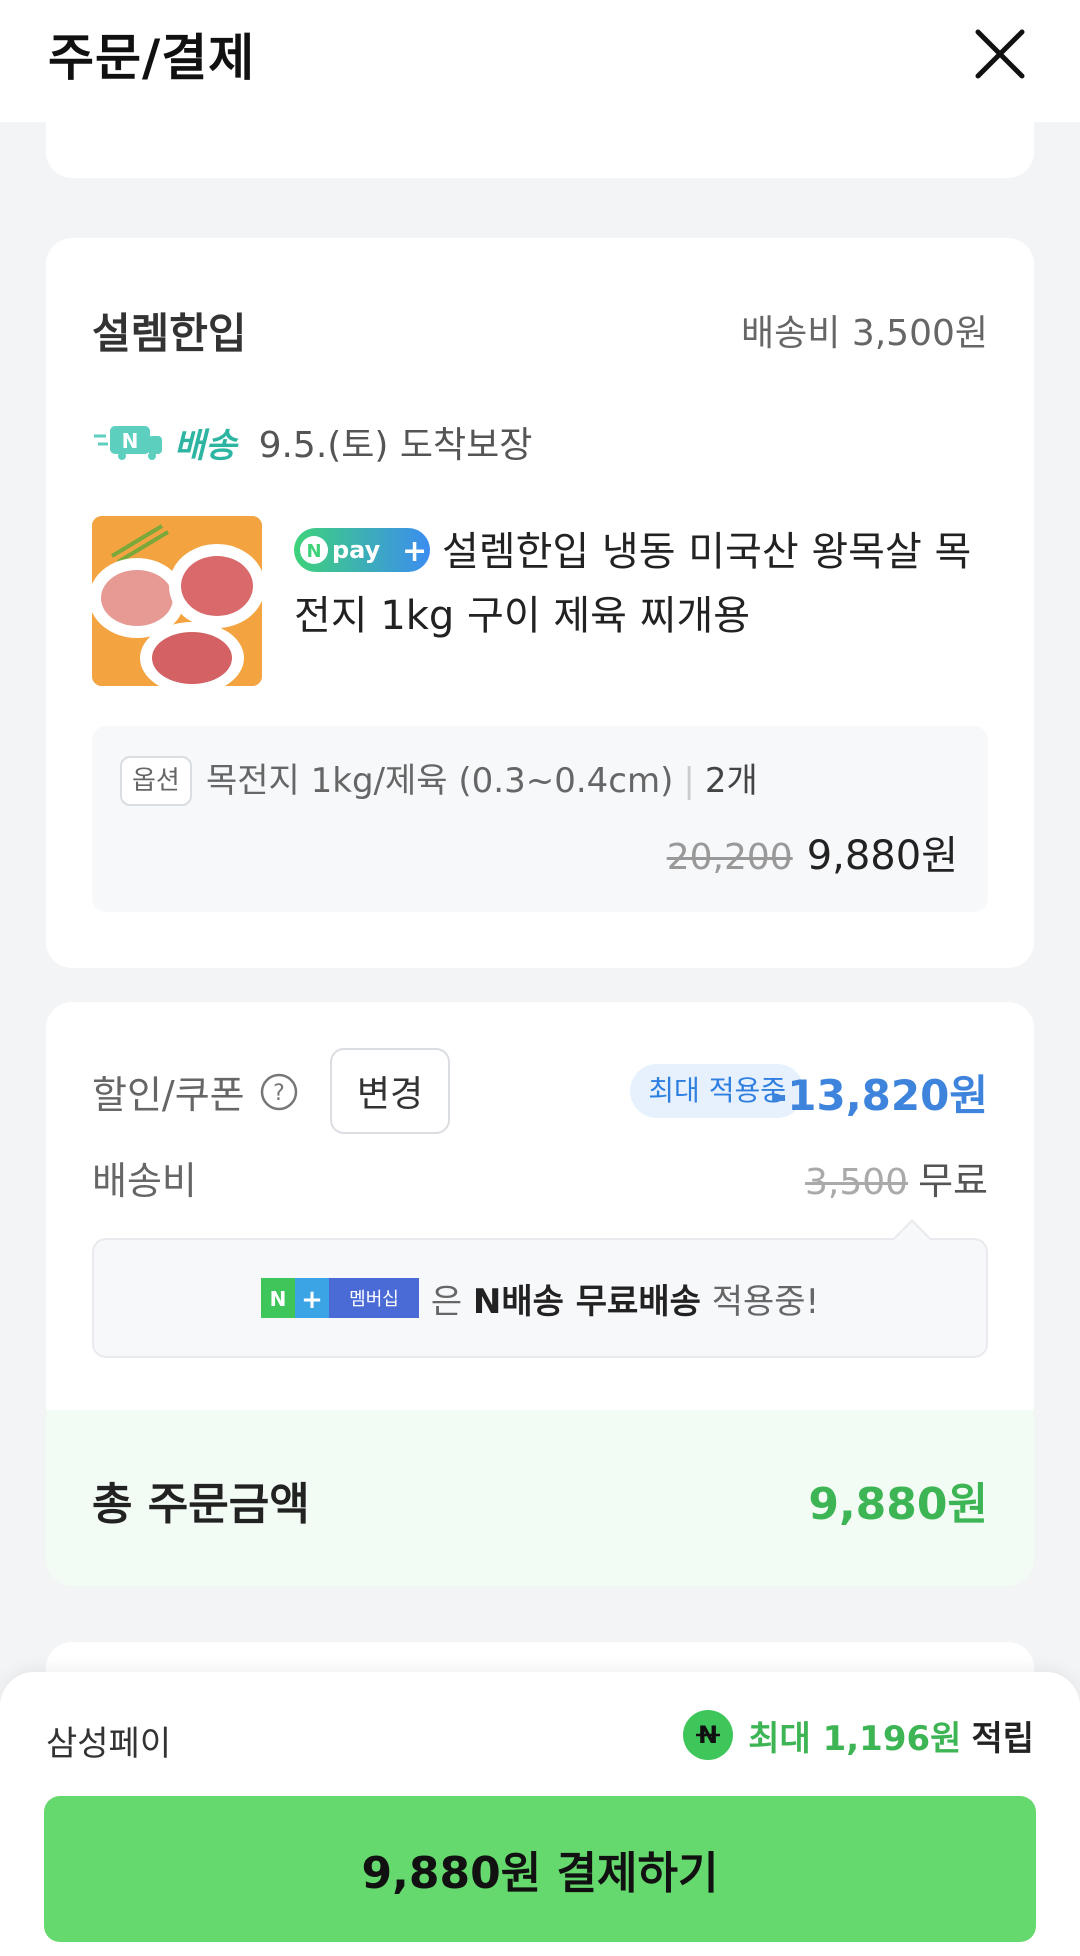 The height and width of the screenshot is (1956, 1080). I want to click on shipping-free: 무료, so click(953, 1181).